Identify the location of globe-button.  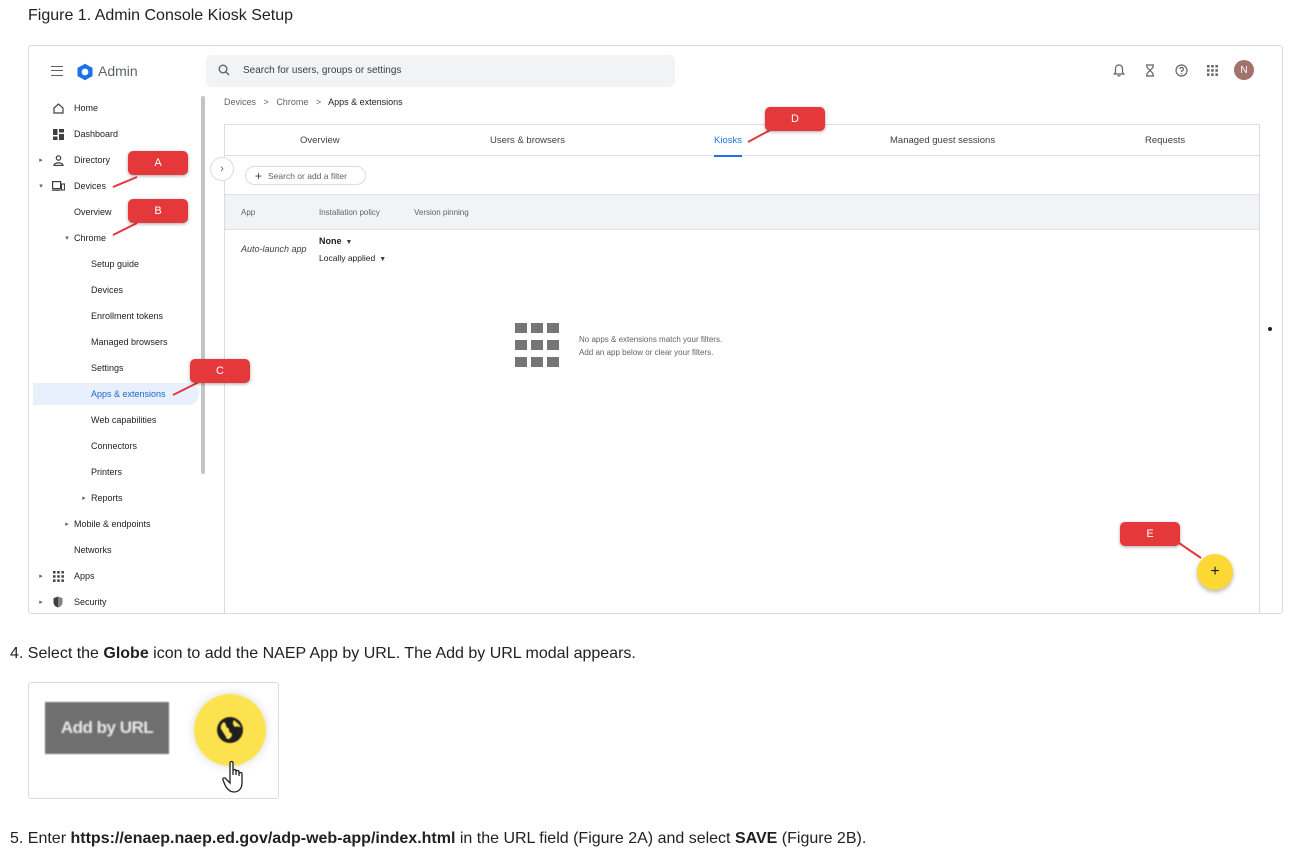
(230, 730).